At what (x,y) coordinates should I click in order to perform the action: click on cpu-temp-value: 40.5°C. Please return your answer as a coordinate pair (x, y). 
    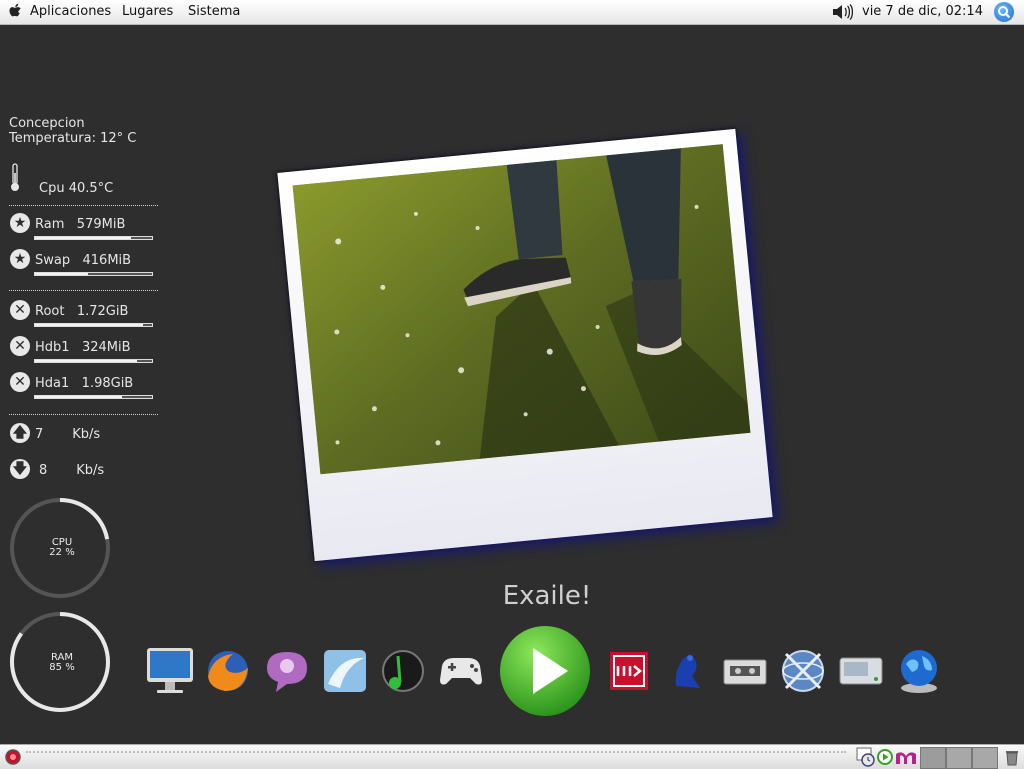
    Looking at the image, I should click on (91, 188).